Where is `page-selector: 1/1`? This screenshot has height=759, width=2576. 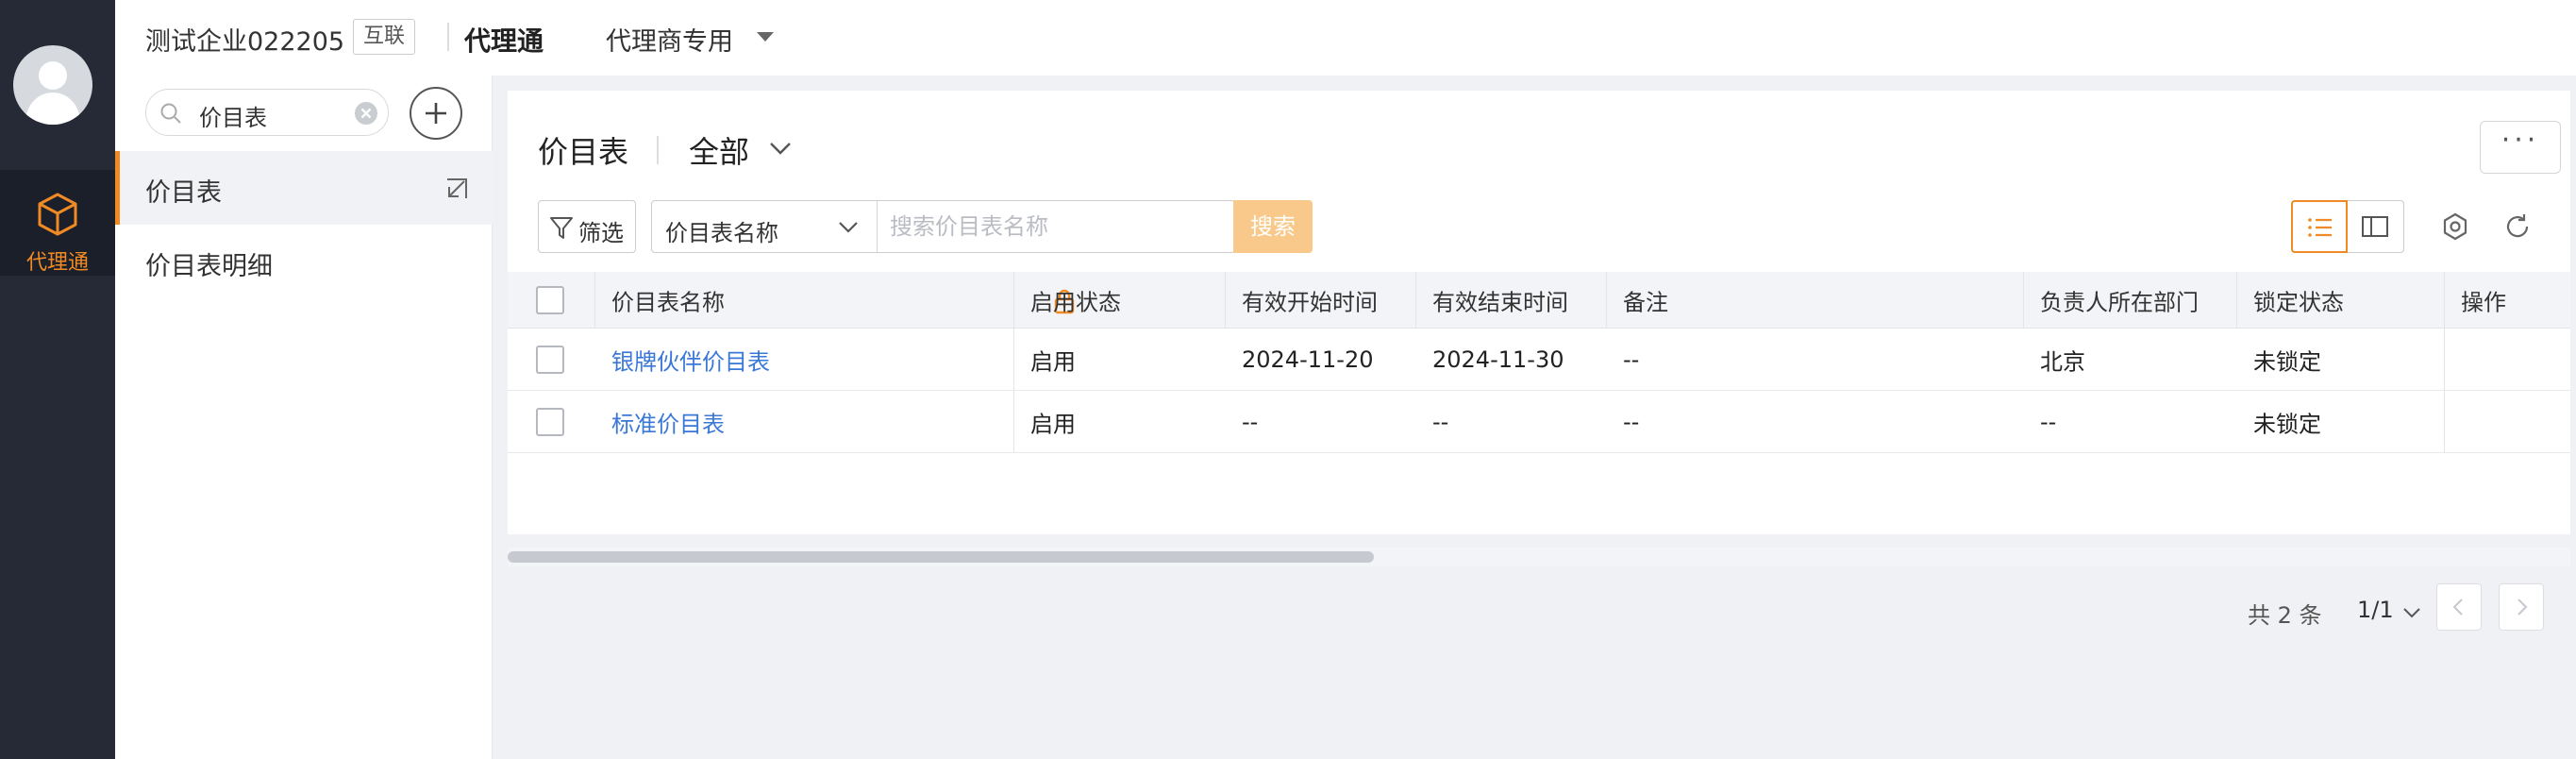
page-selector: 1/1 is located at coordinates (2375, 610).